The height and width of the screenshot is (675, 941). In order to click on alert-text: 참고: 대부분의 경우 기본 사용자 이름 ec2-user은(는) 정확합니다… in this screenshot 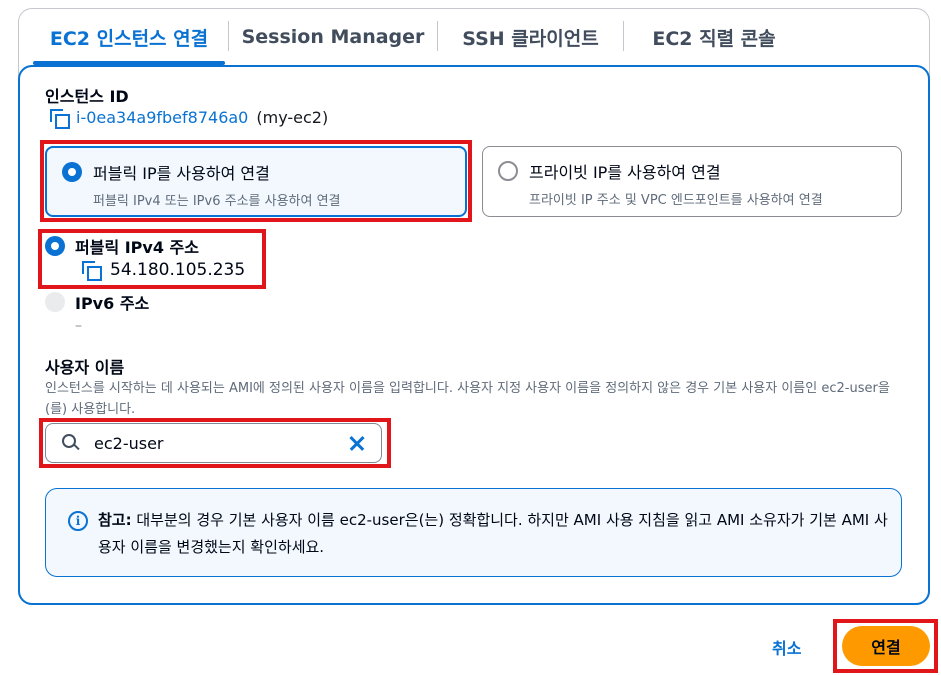, I will do `click(493, 534)`.